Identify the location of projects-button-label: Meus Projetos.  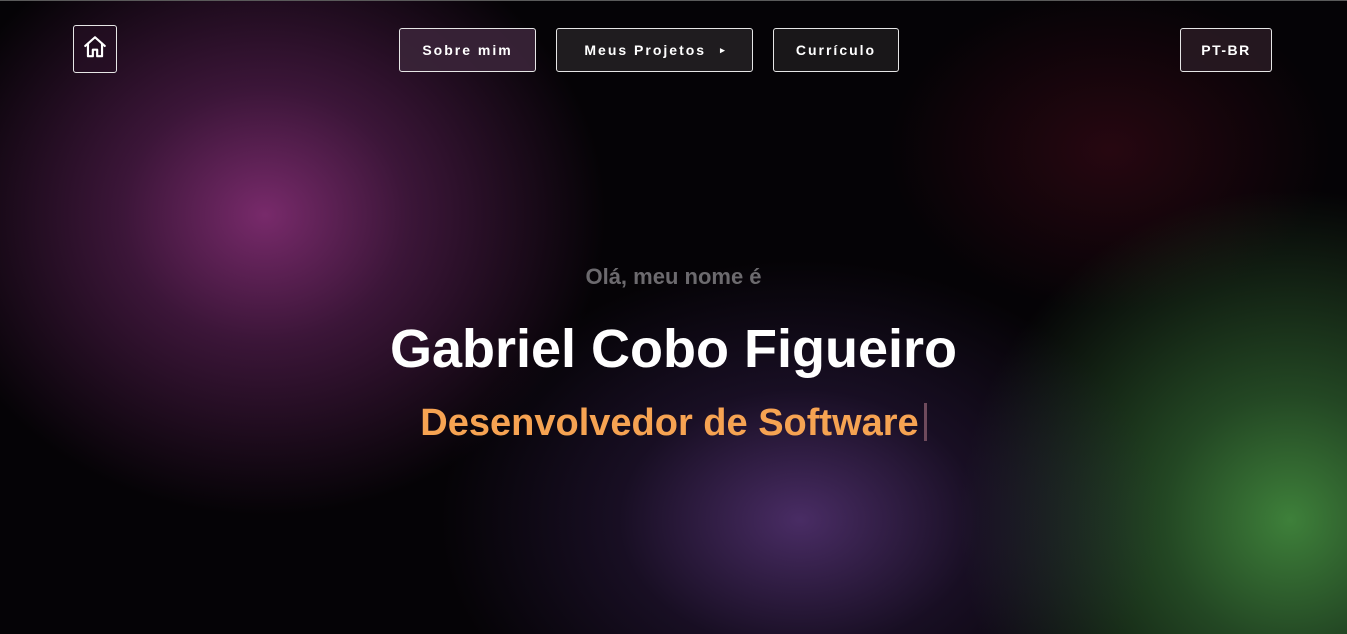
(645, 50).